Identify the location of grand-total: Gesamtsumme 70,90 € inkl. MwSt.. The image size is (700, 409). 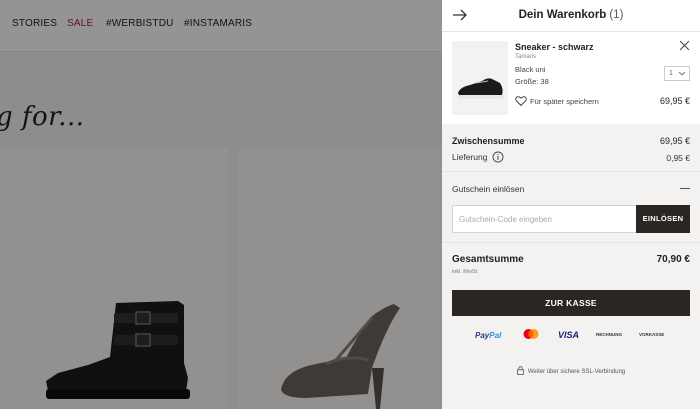
(571, 266).